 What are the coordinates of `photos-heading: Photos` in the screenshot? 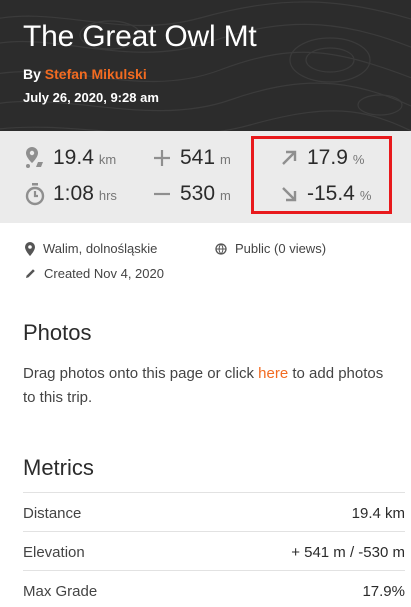 It's located at (57, 332).